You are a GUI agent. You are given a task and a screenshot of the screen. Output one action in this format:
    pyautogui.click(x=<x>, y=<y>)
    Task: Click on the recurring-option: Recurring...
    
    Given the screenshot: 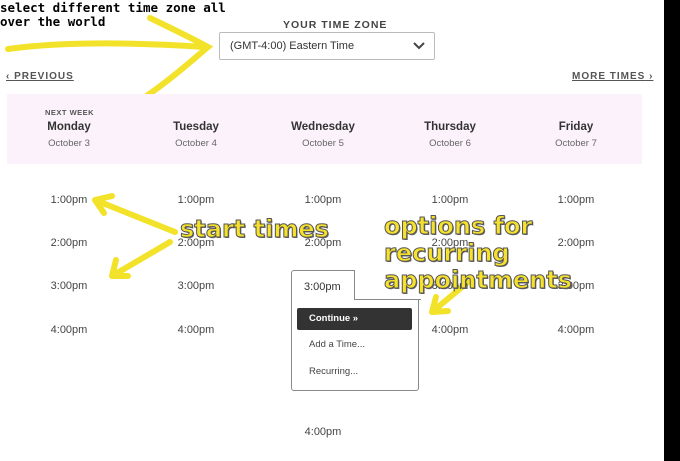 What is the action you would take?
    pyautogui.click(x=333, y=371)
    